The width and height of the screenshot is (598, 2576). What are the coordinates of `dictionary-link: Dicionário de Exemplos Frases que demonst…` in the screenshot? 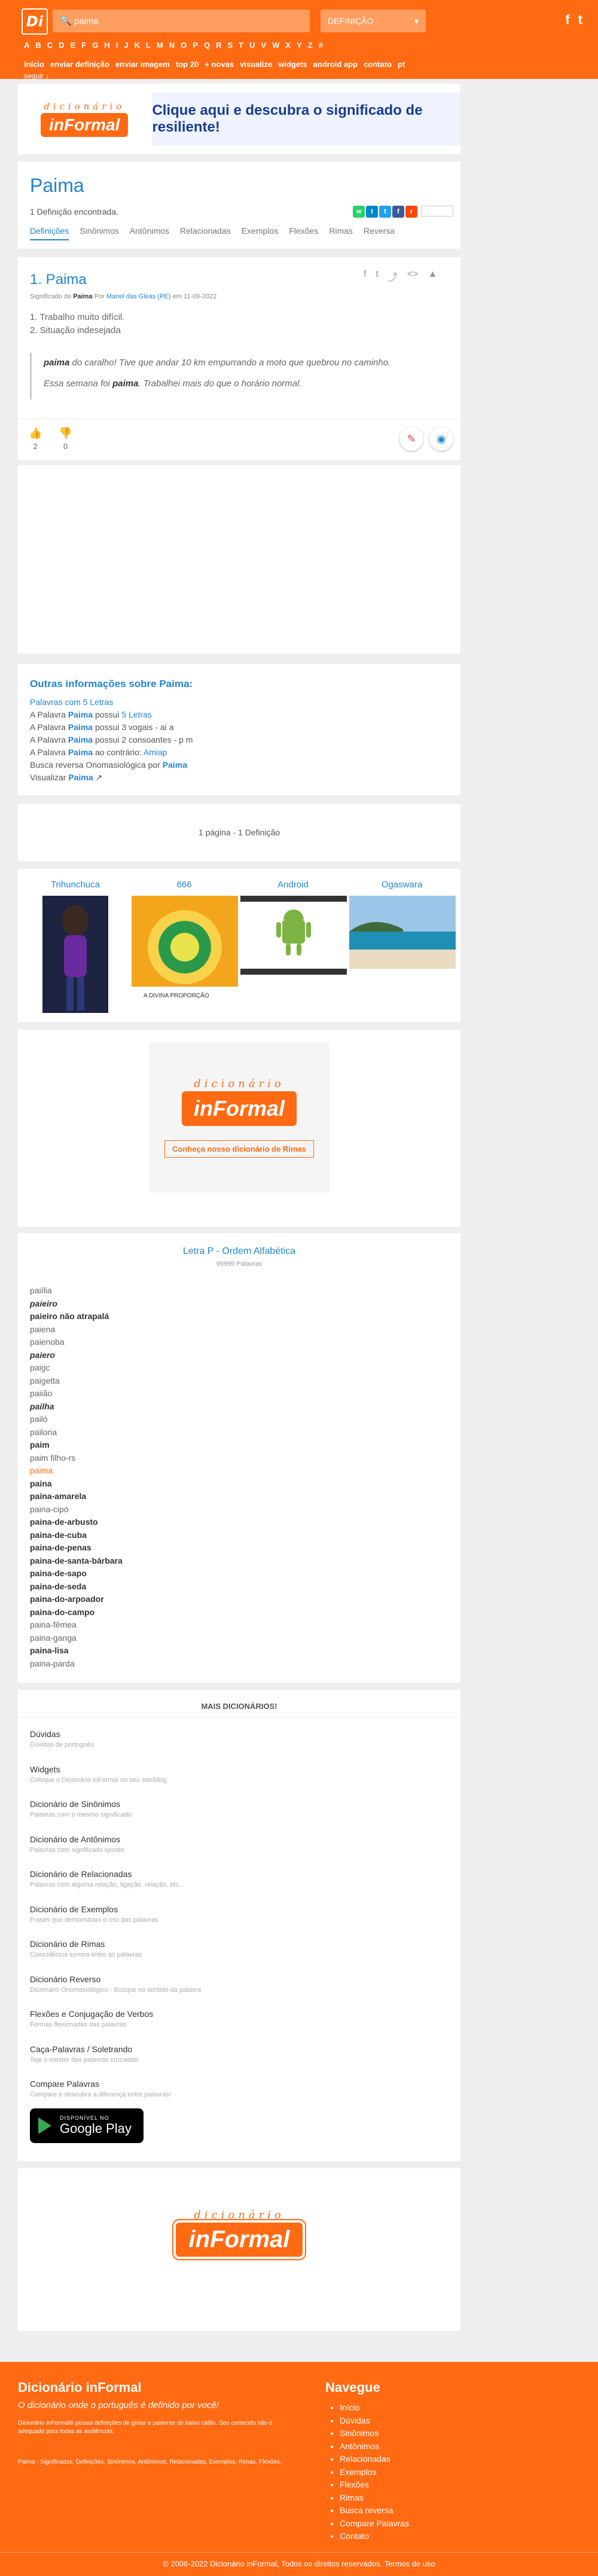 It's located at (115, 1922).